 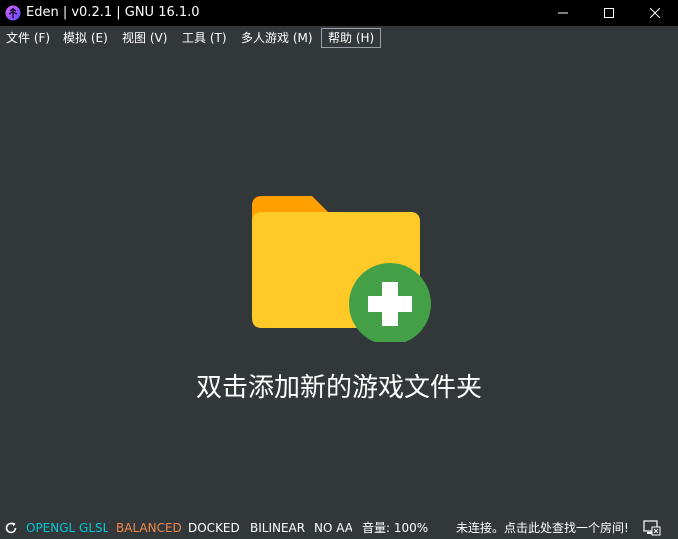 I want to click on menu-multiplayer: 多人游戏 (M), so click(x=277, y=38).